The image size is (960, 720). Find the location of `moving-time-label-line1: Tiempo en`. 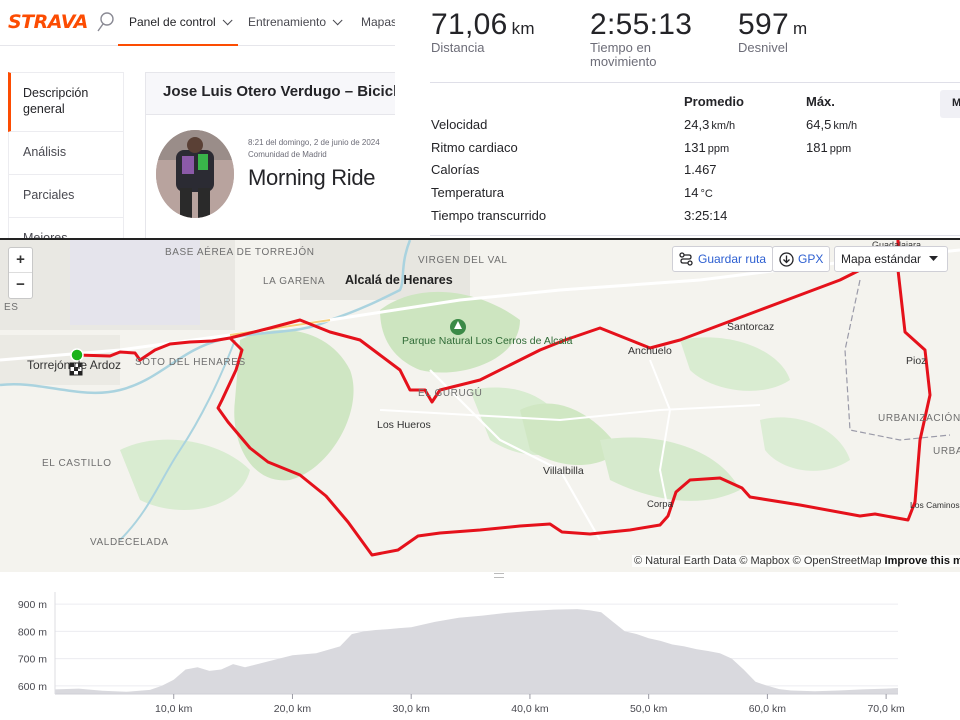

moving-time-label-line1: Tiempo en is located at coordinates (620, 47).